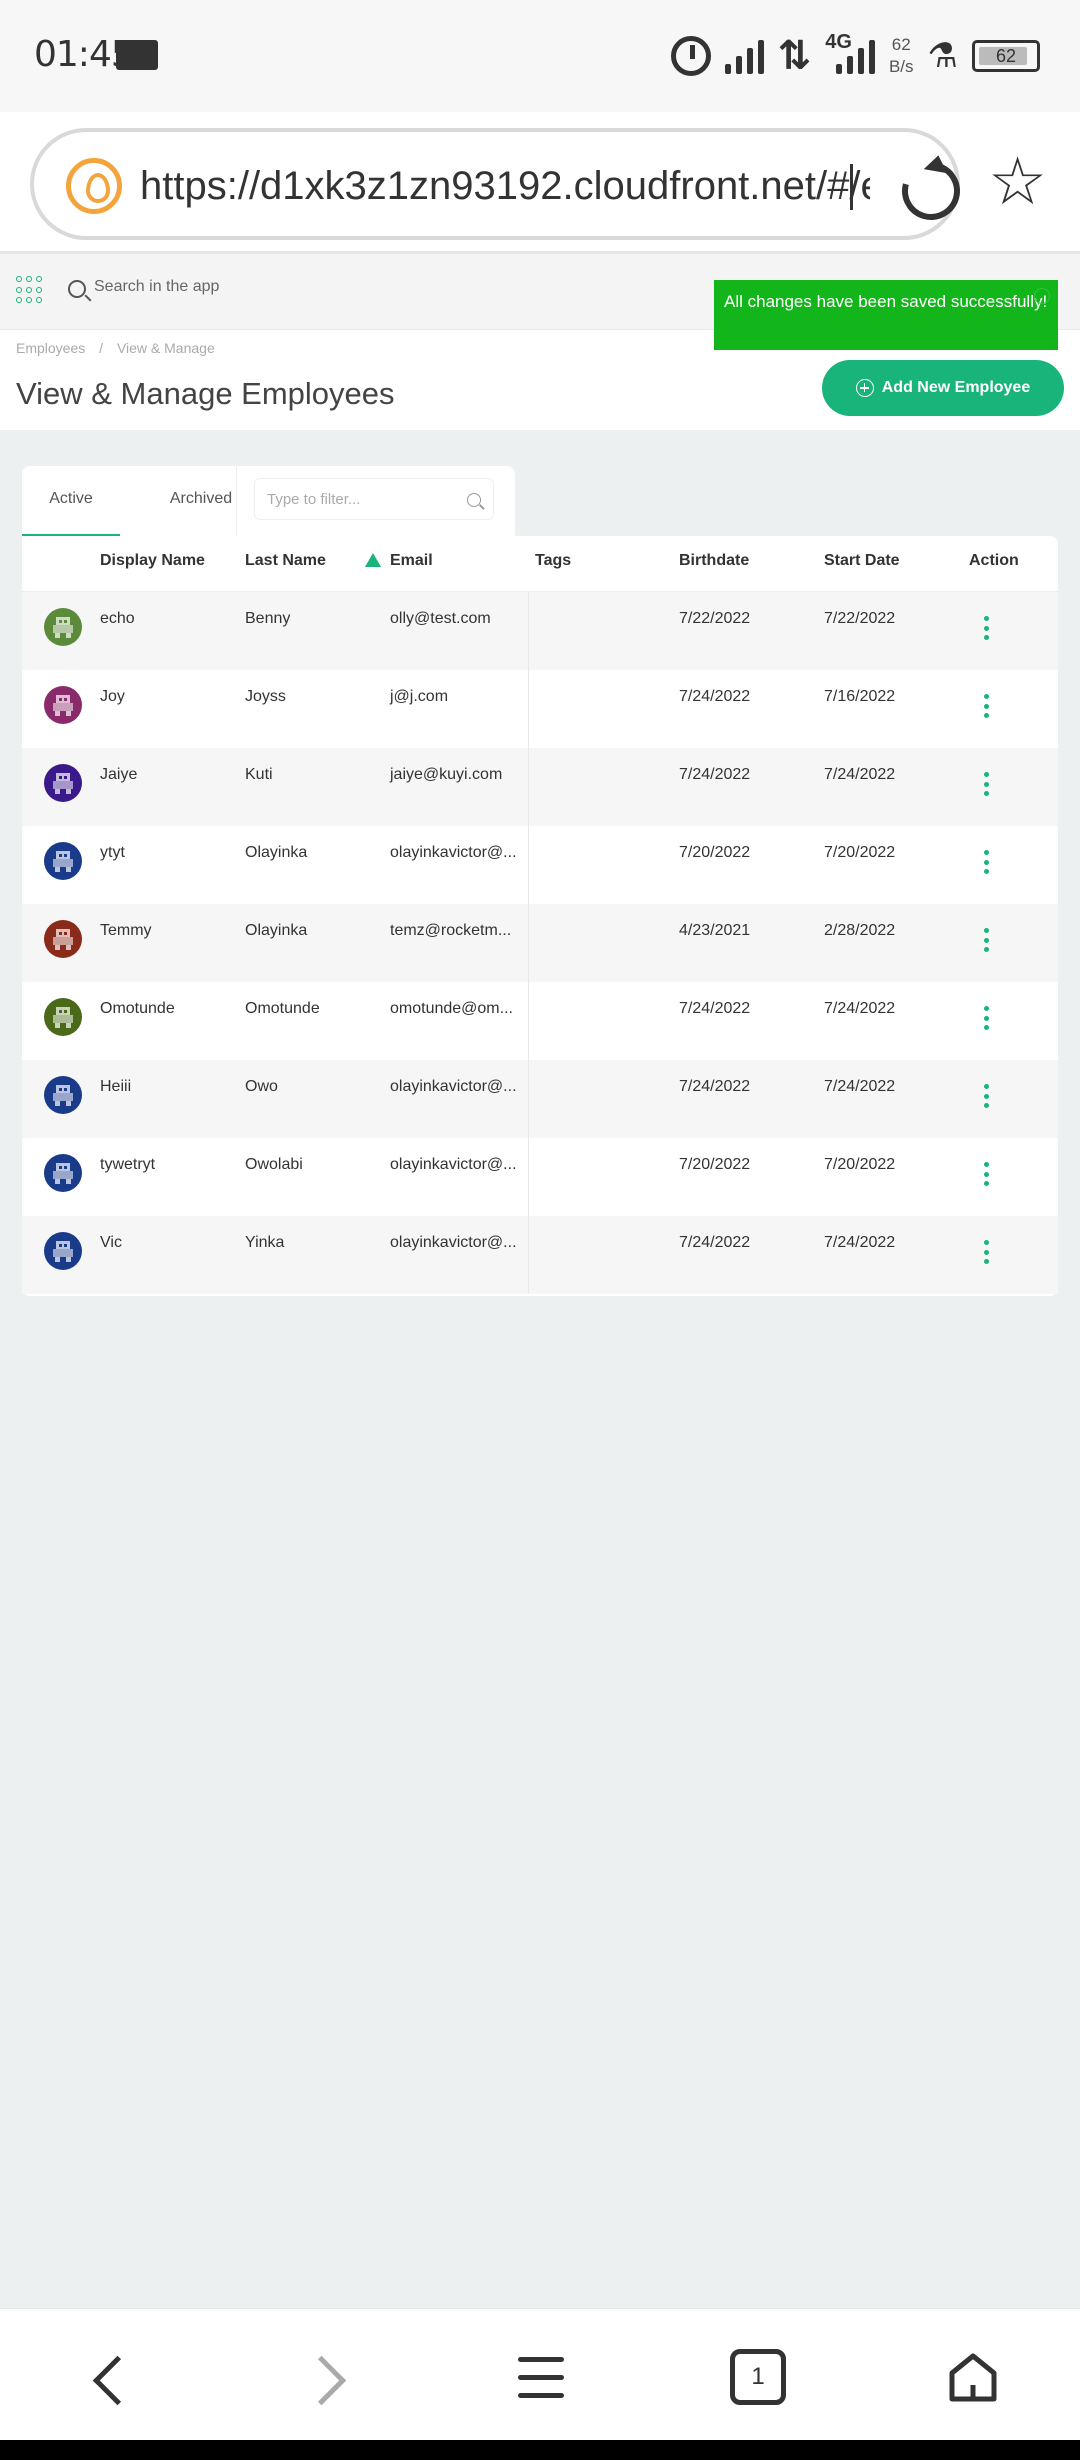  Describe the element at coordinates (71, 512) in the screenshot. I see `tab-active: Active` at that location.